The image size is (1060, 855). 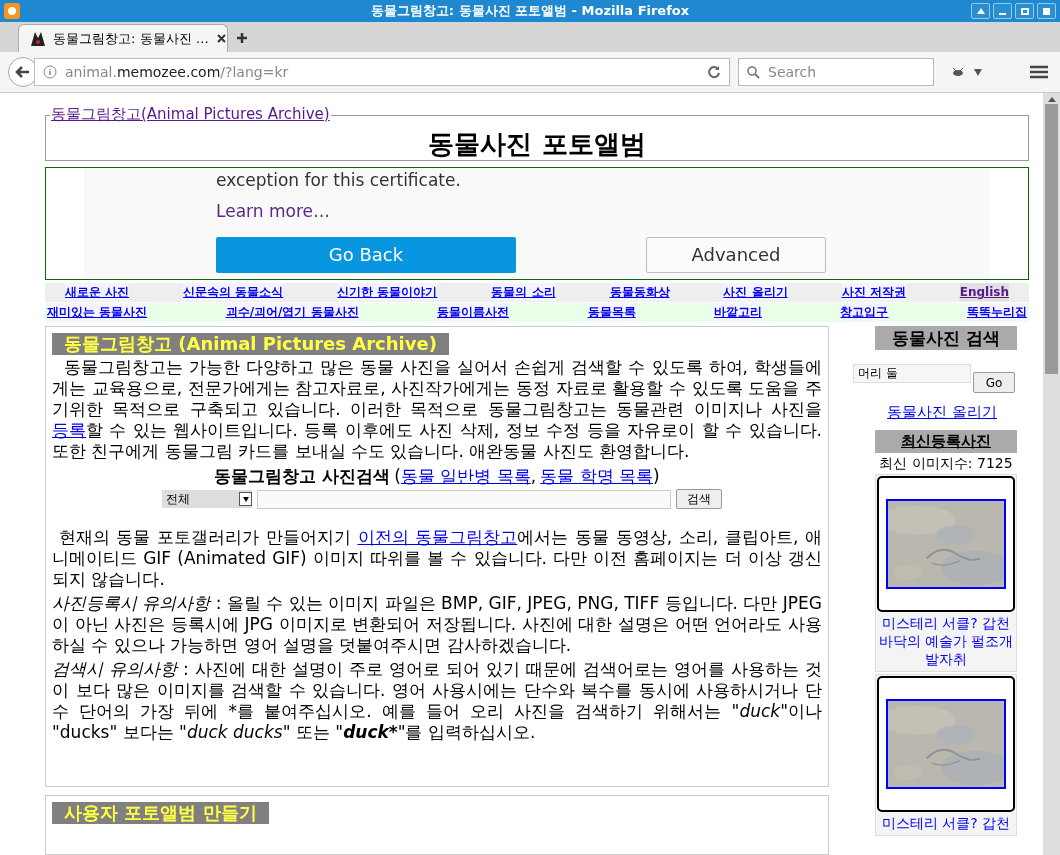 I want to click on minimize-button, so click(x=1002, y=11).